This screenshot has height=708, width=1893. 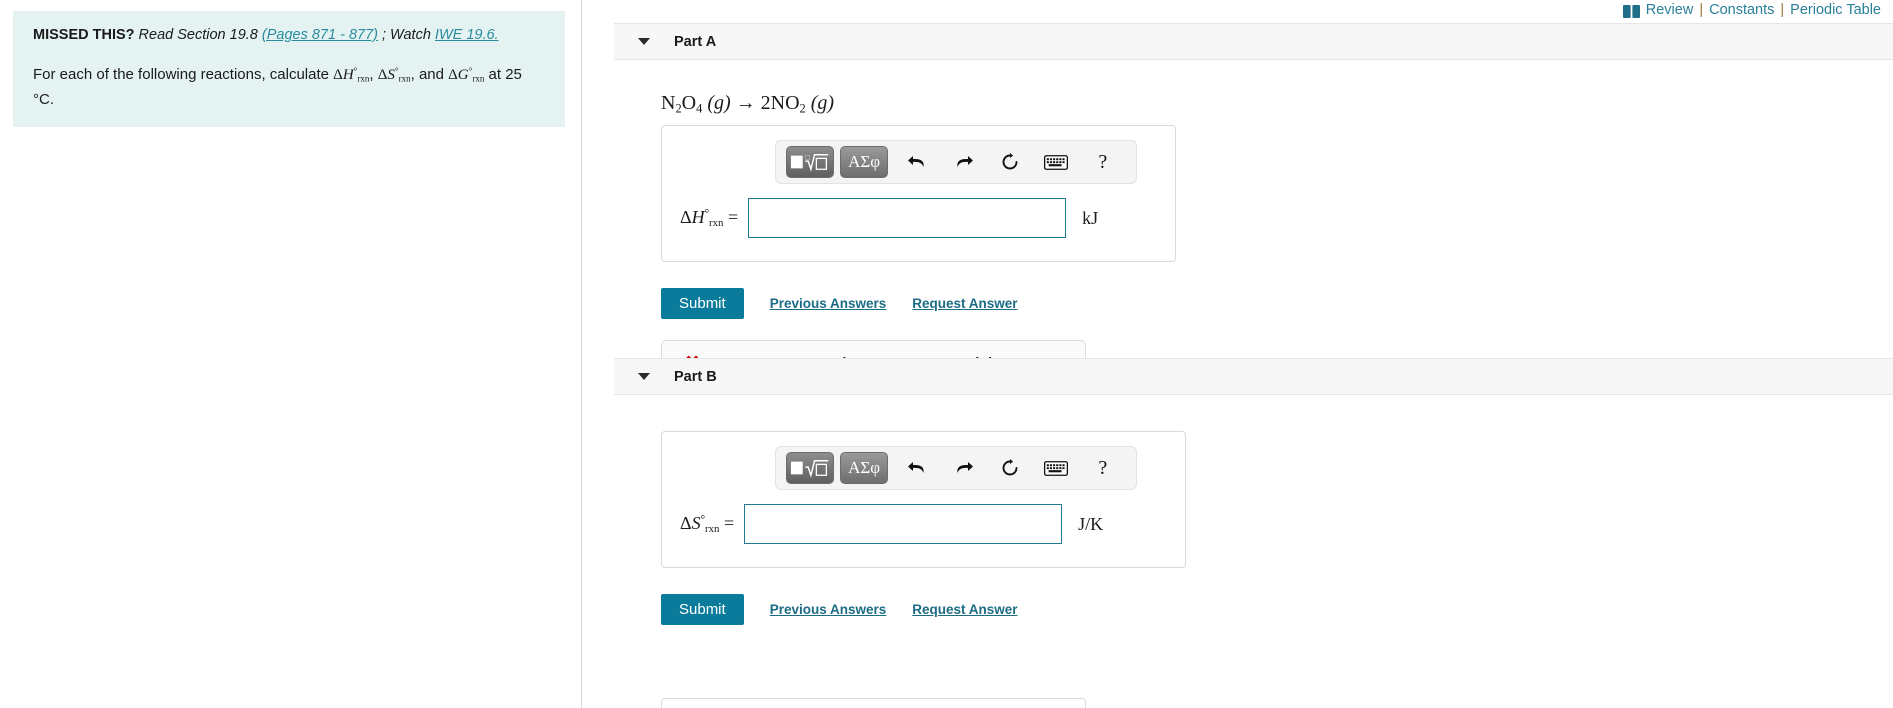 I want to click on missed-this-label: MISSED THIS?, so click(x=84, y=35).